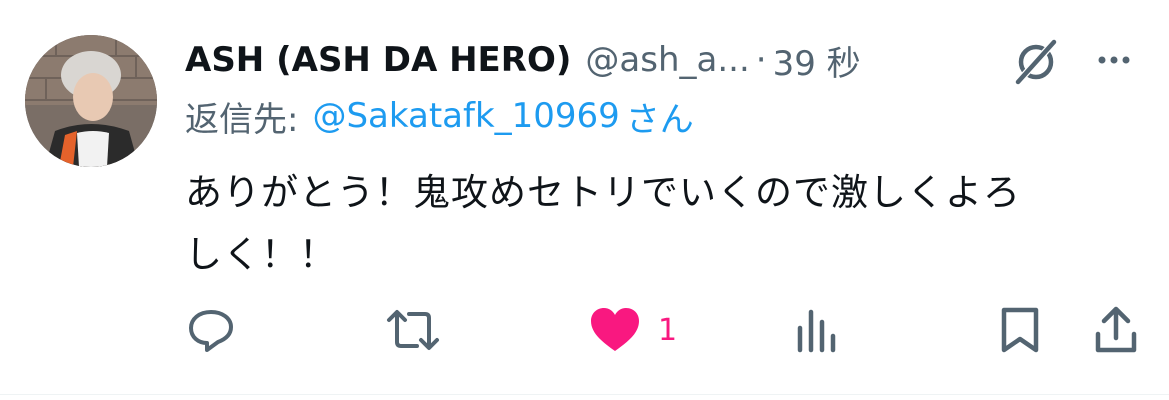 This screenshot has height=400, width=1169. I want to click on grok-icon, so click(1036, 62).